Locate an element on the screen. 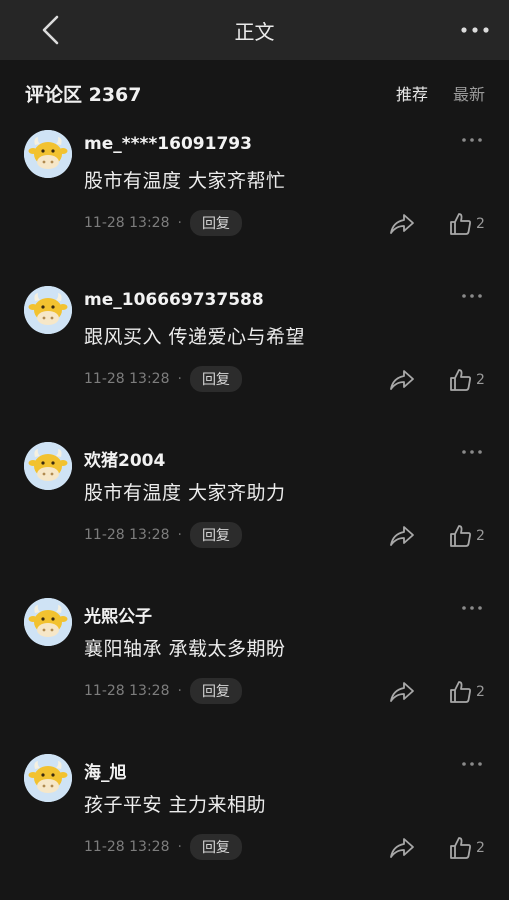  comment-text: 跟风买入 传递爱心与希望 is located at coordinates (195, 337).